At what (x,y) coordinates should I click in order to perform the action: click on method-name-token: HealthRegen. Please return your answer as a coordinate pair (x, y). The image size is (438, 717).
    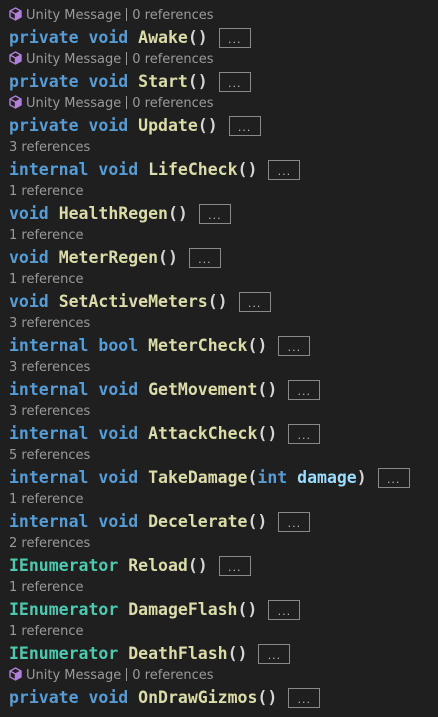
    Looking at the image, I should click on (113, 213).